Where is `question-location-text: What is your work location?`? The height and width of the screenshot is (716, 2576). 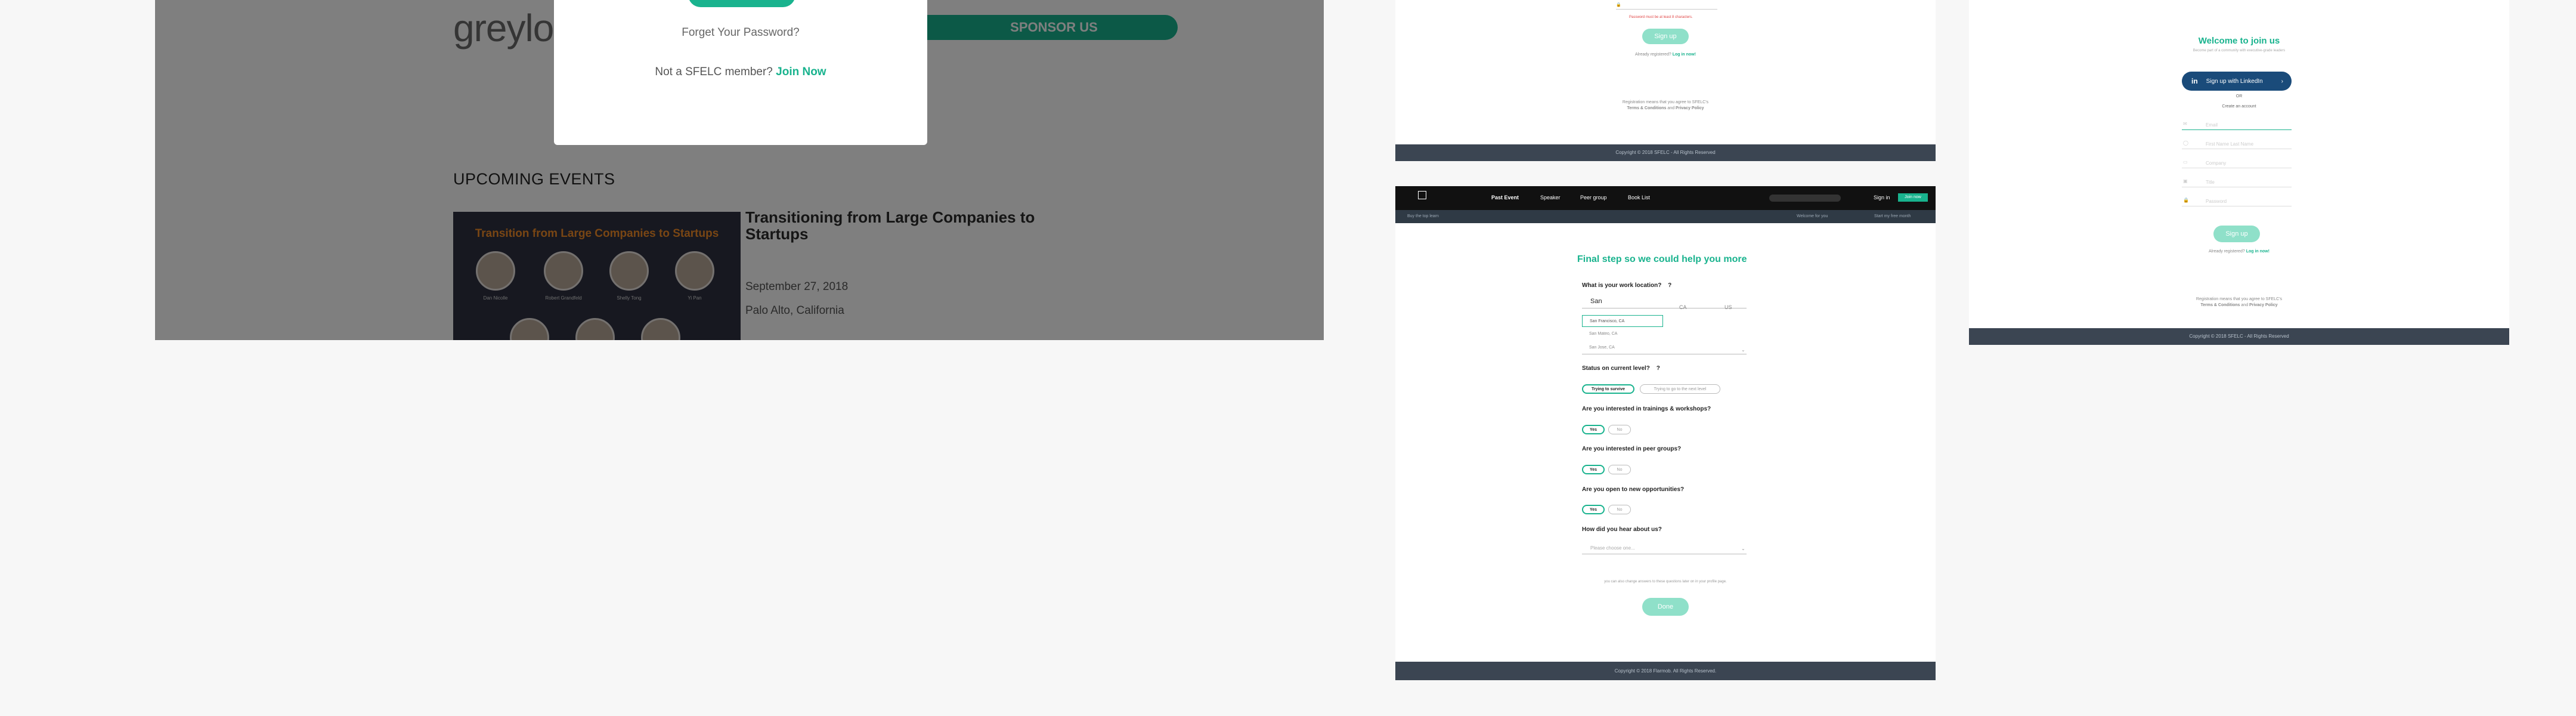 question-location-text: What is your work location? is located at coordinates (1622, 285).